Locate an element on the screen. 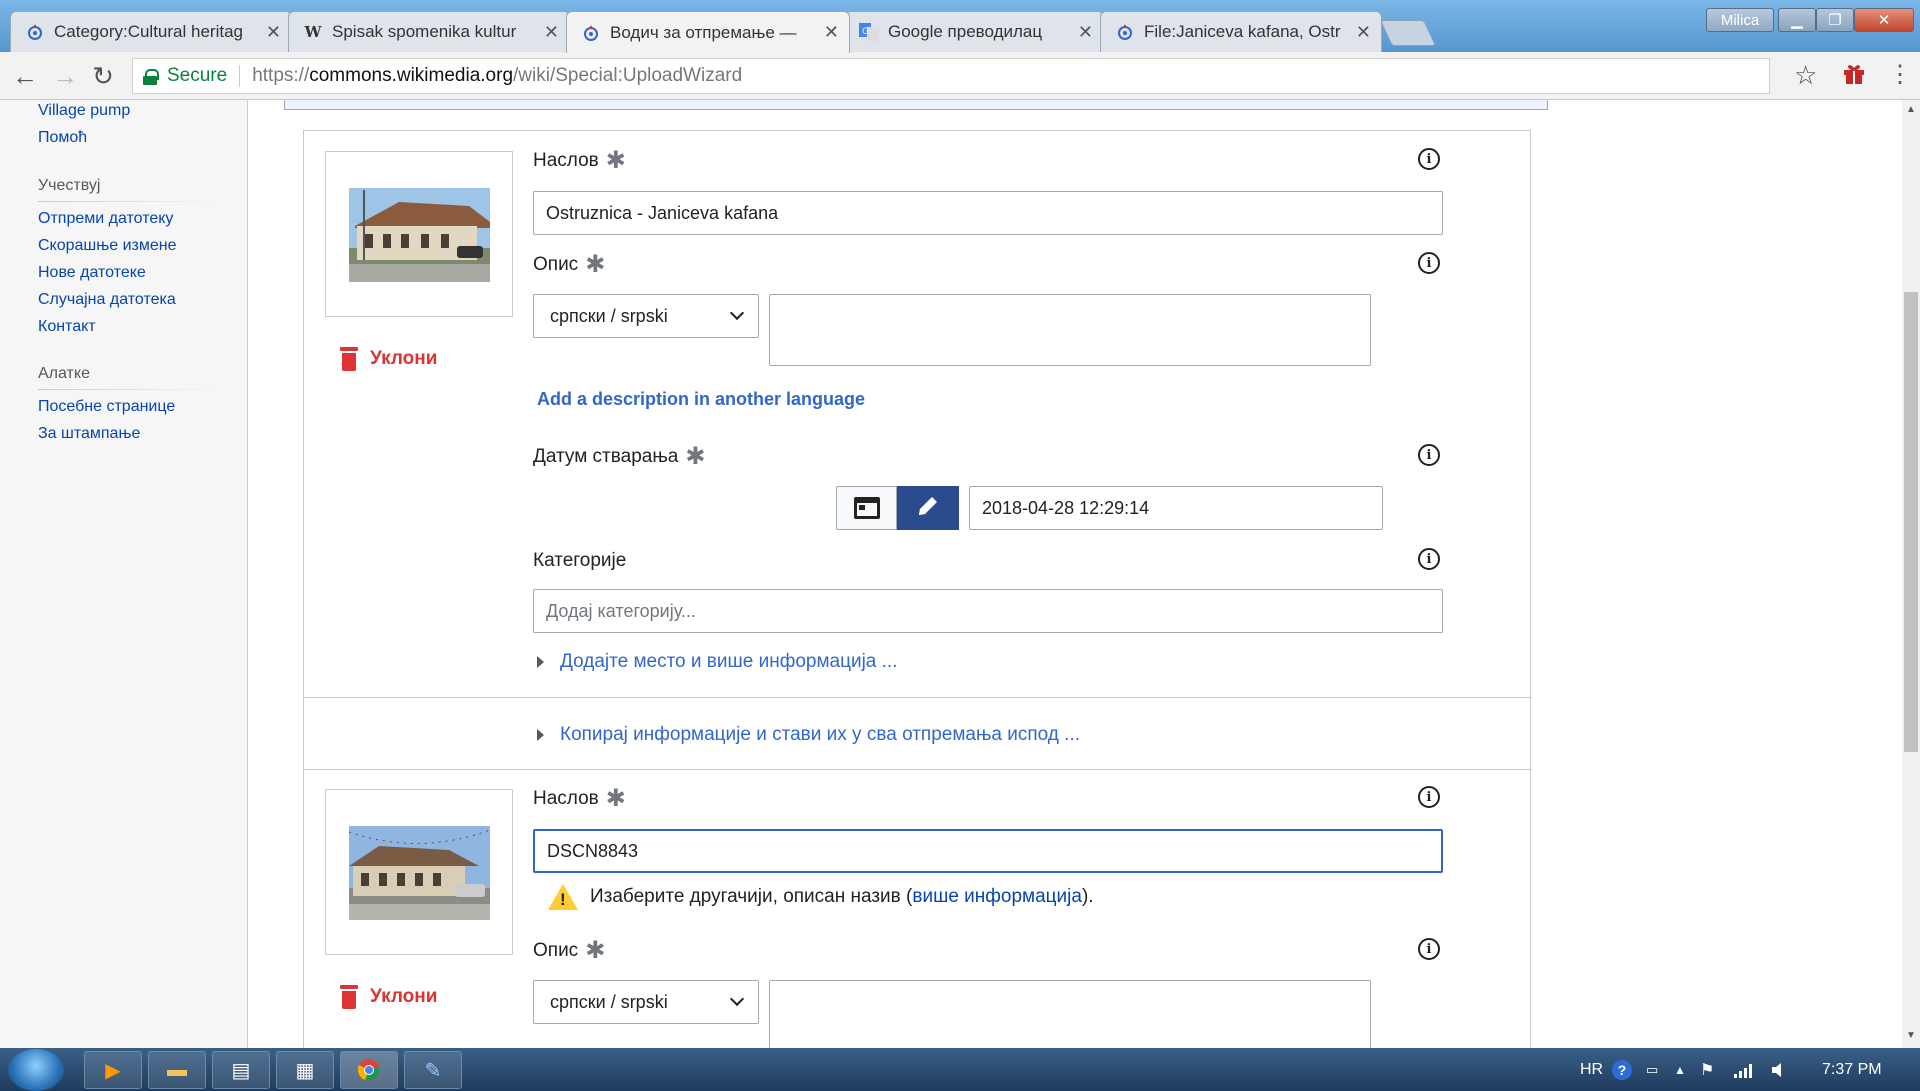  chrome-icon is located at coordinates (369, 1070).